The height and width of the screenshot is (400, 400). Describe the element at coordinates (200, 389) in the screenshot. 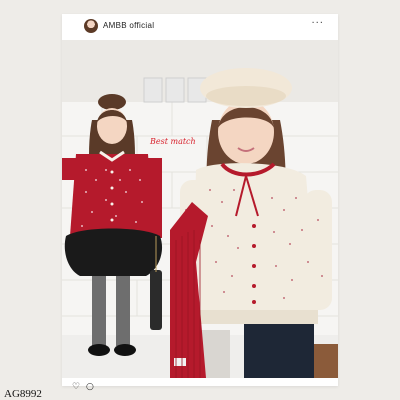

I see `post-footer: ♡ ○` at that location.